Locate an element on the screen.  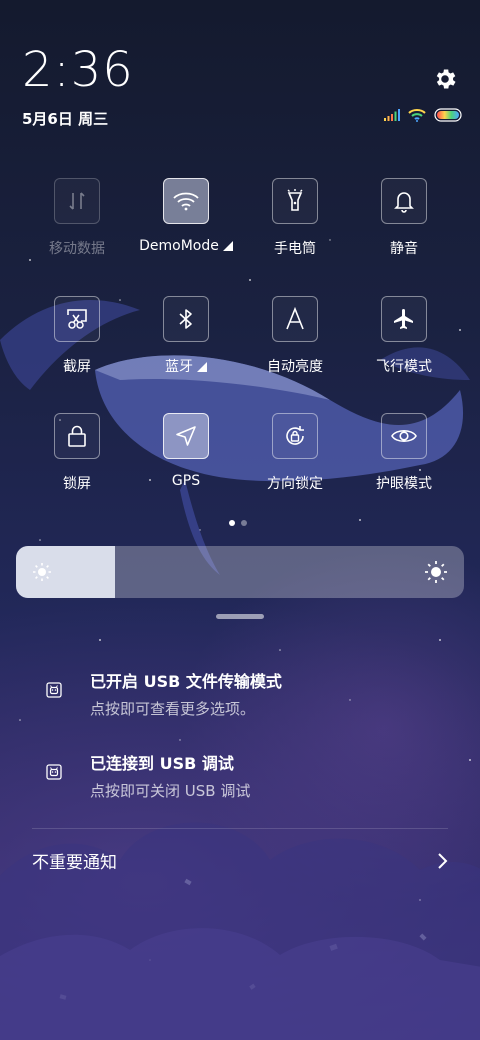
tile-label: 锁屏 is located at coordinates (77, 484).